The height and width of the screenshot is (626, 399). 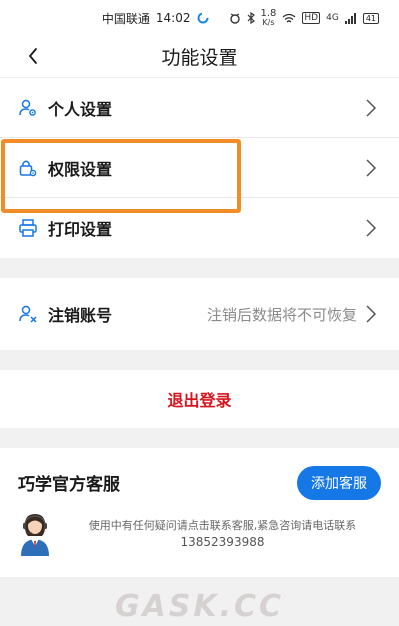 I want to click on deregister-account-hint: 注销后数据将不可恢复, so click(x=281, y=314).